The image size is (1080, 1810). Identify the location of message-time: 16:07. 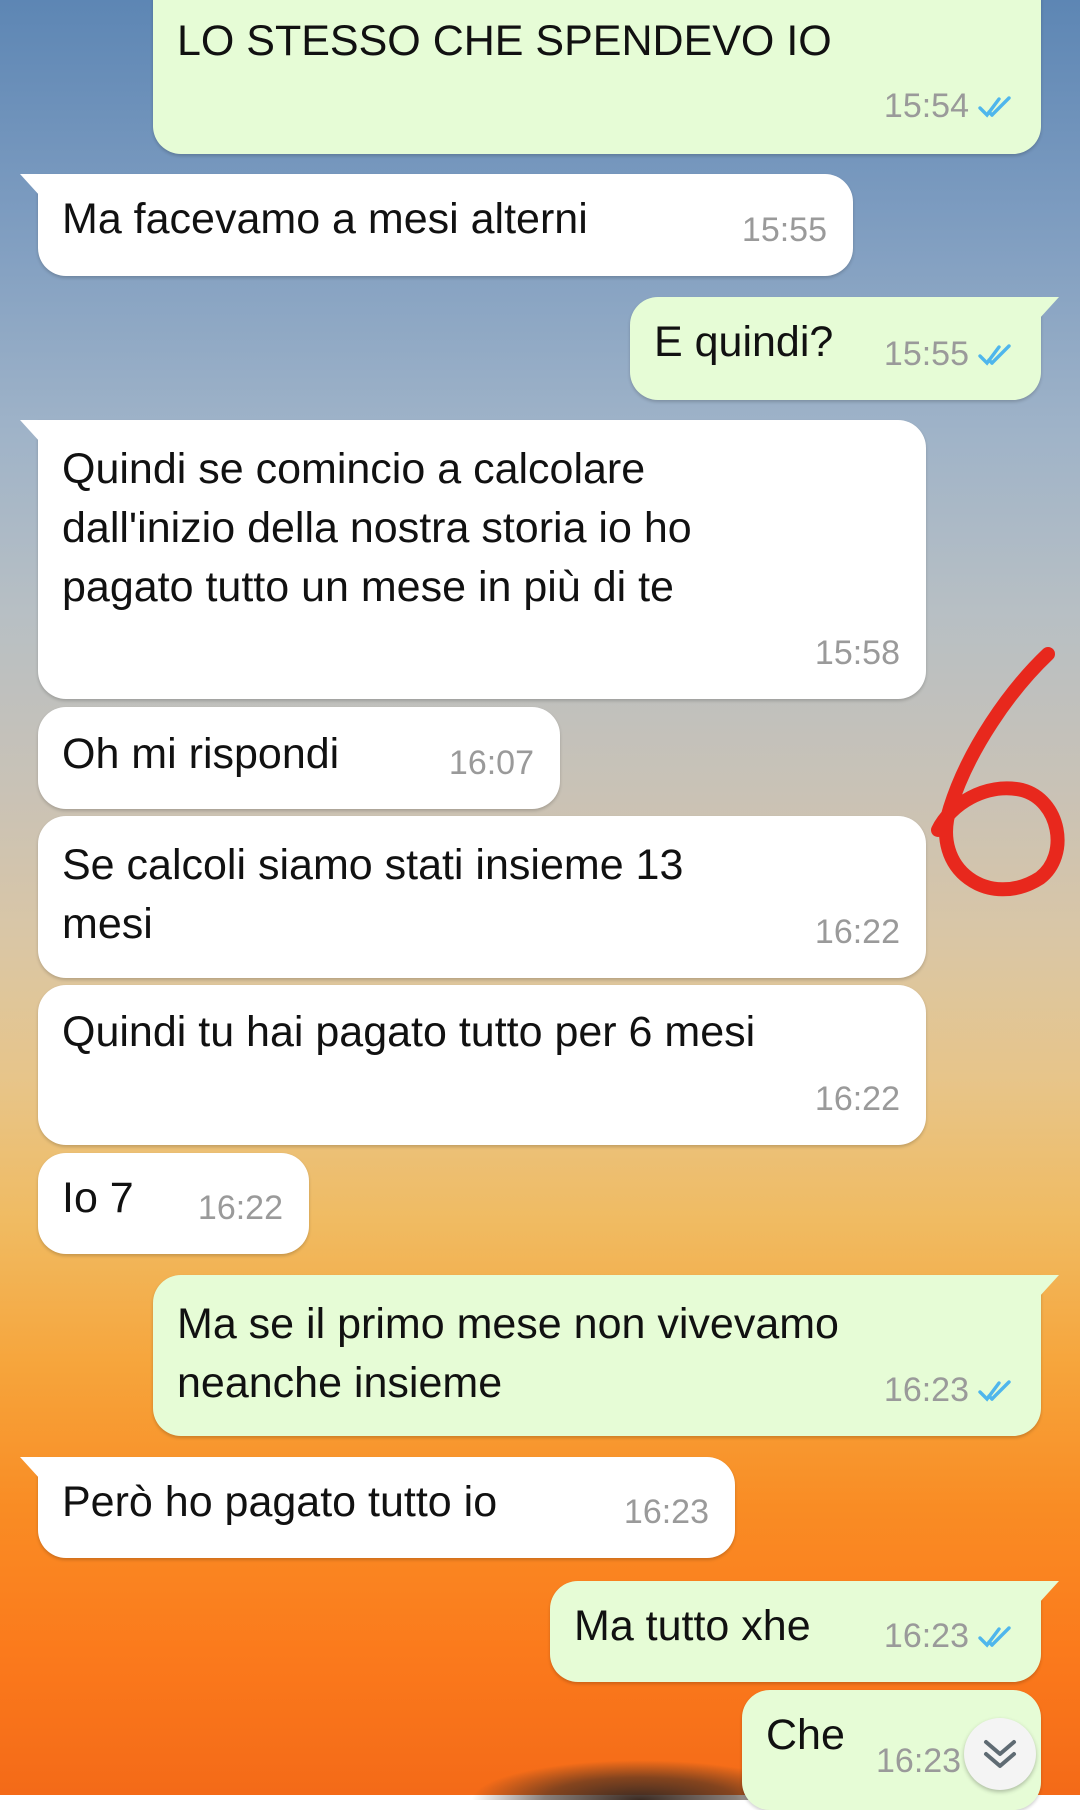
(491, 763).